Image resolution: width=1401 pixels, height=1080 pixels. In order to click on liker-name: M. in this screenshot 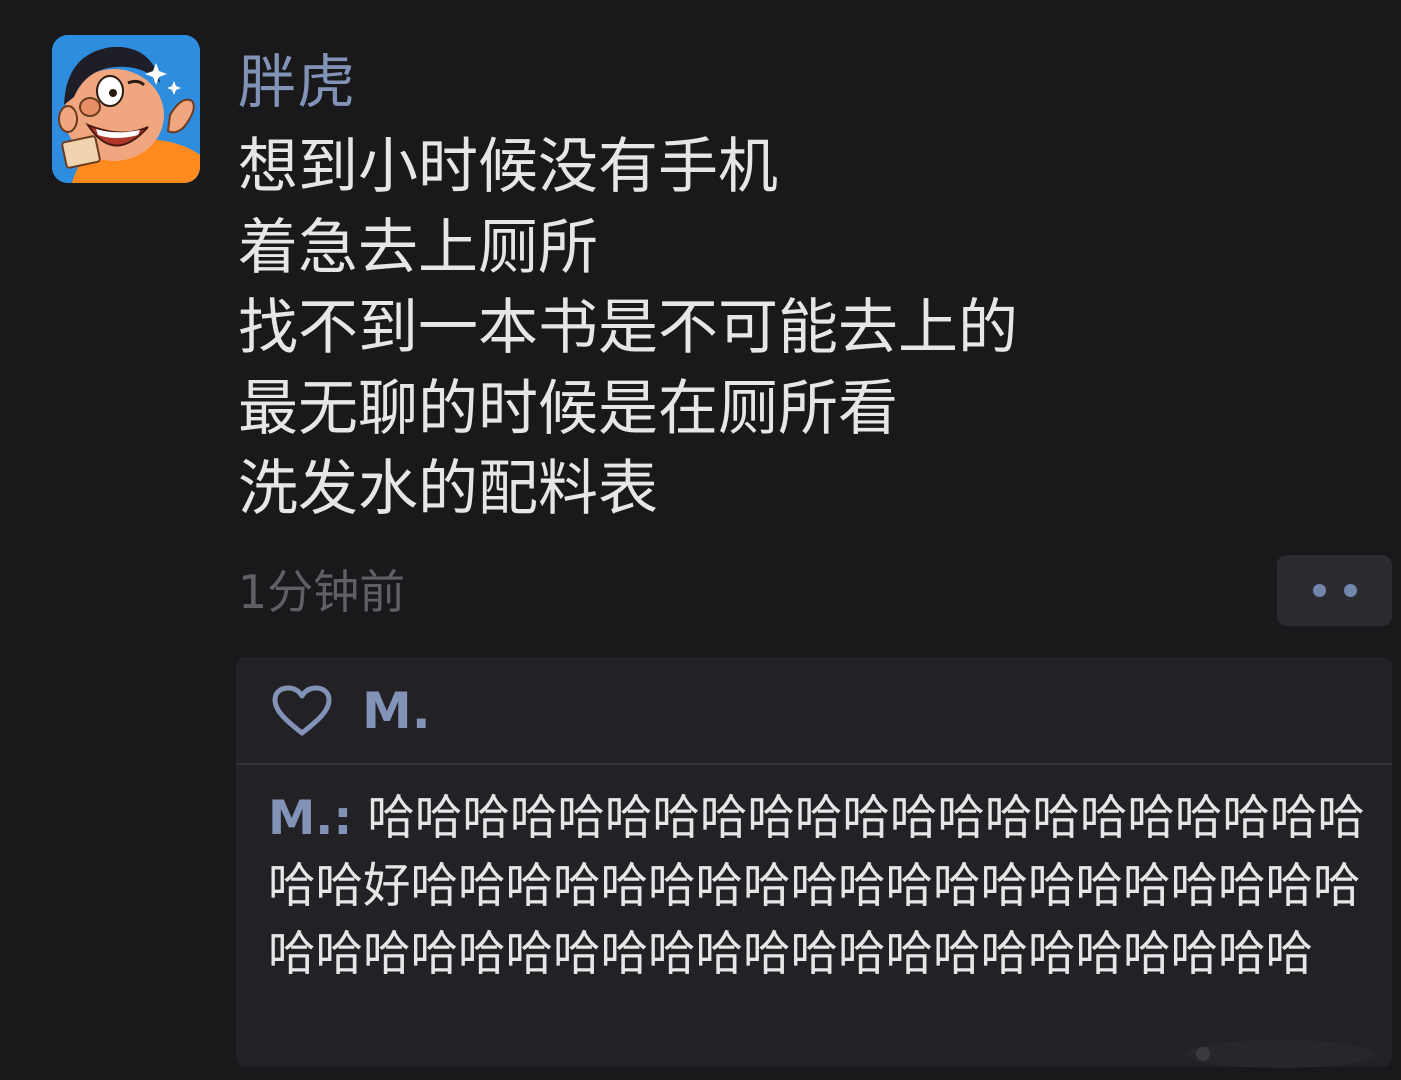, I will do `click(396, 711)`.